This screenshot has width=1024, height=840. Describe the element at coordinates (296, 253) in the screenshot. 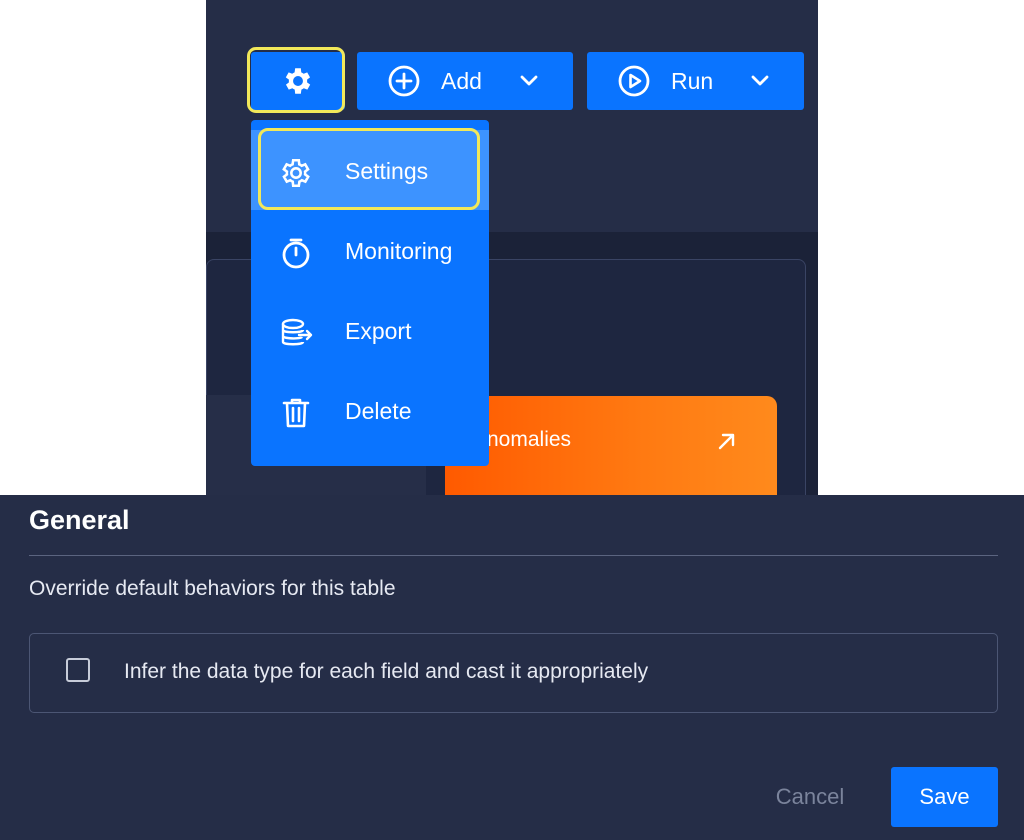

I see `stopwatch-icon` at that location.